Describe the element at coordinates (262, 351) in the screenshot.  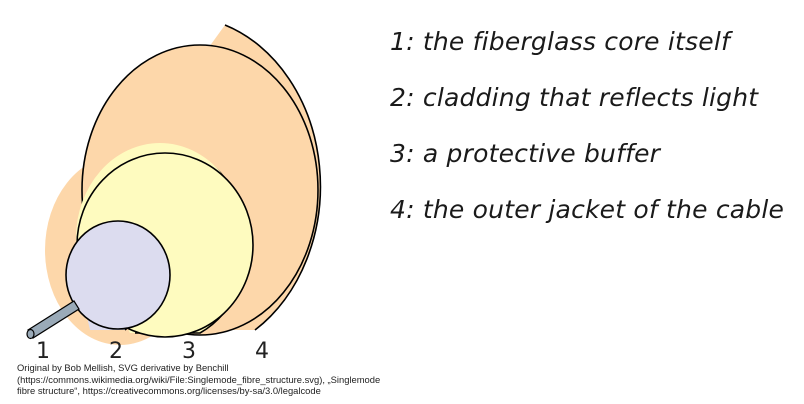
I see `layer-number-4: 4` at that location.